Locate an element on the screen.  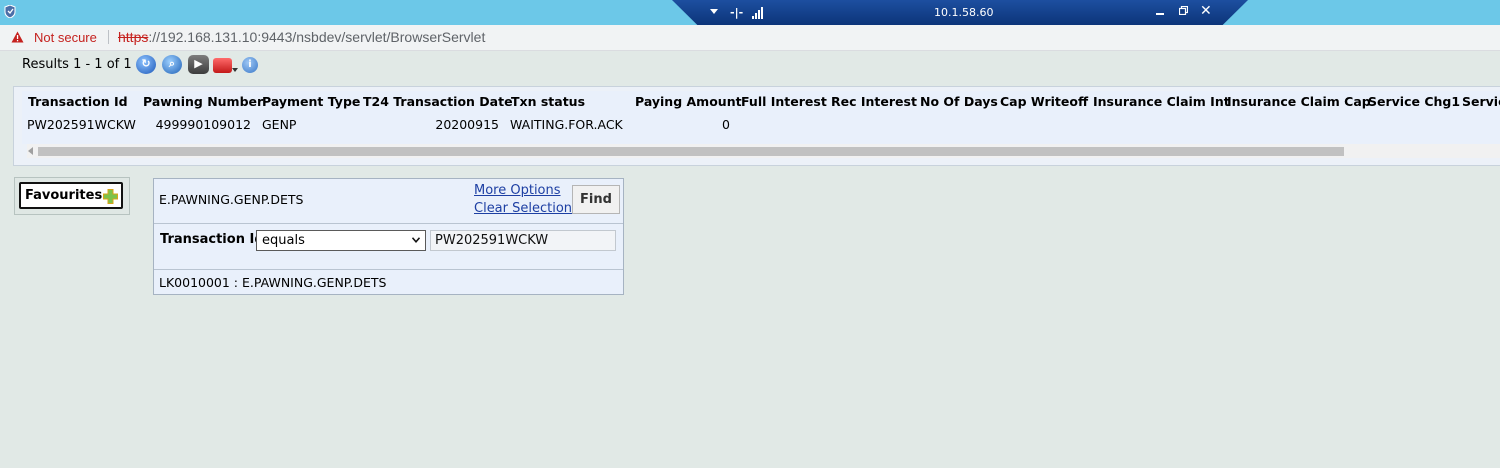
enquiry-footer: LK0010001 : E.PAWNING.GENP.DETS is located at coordinates (273, 282).